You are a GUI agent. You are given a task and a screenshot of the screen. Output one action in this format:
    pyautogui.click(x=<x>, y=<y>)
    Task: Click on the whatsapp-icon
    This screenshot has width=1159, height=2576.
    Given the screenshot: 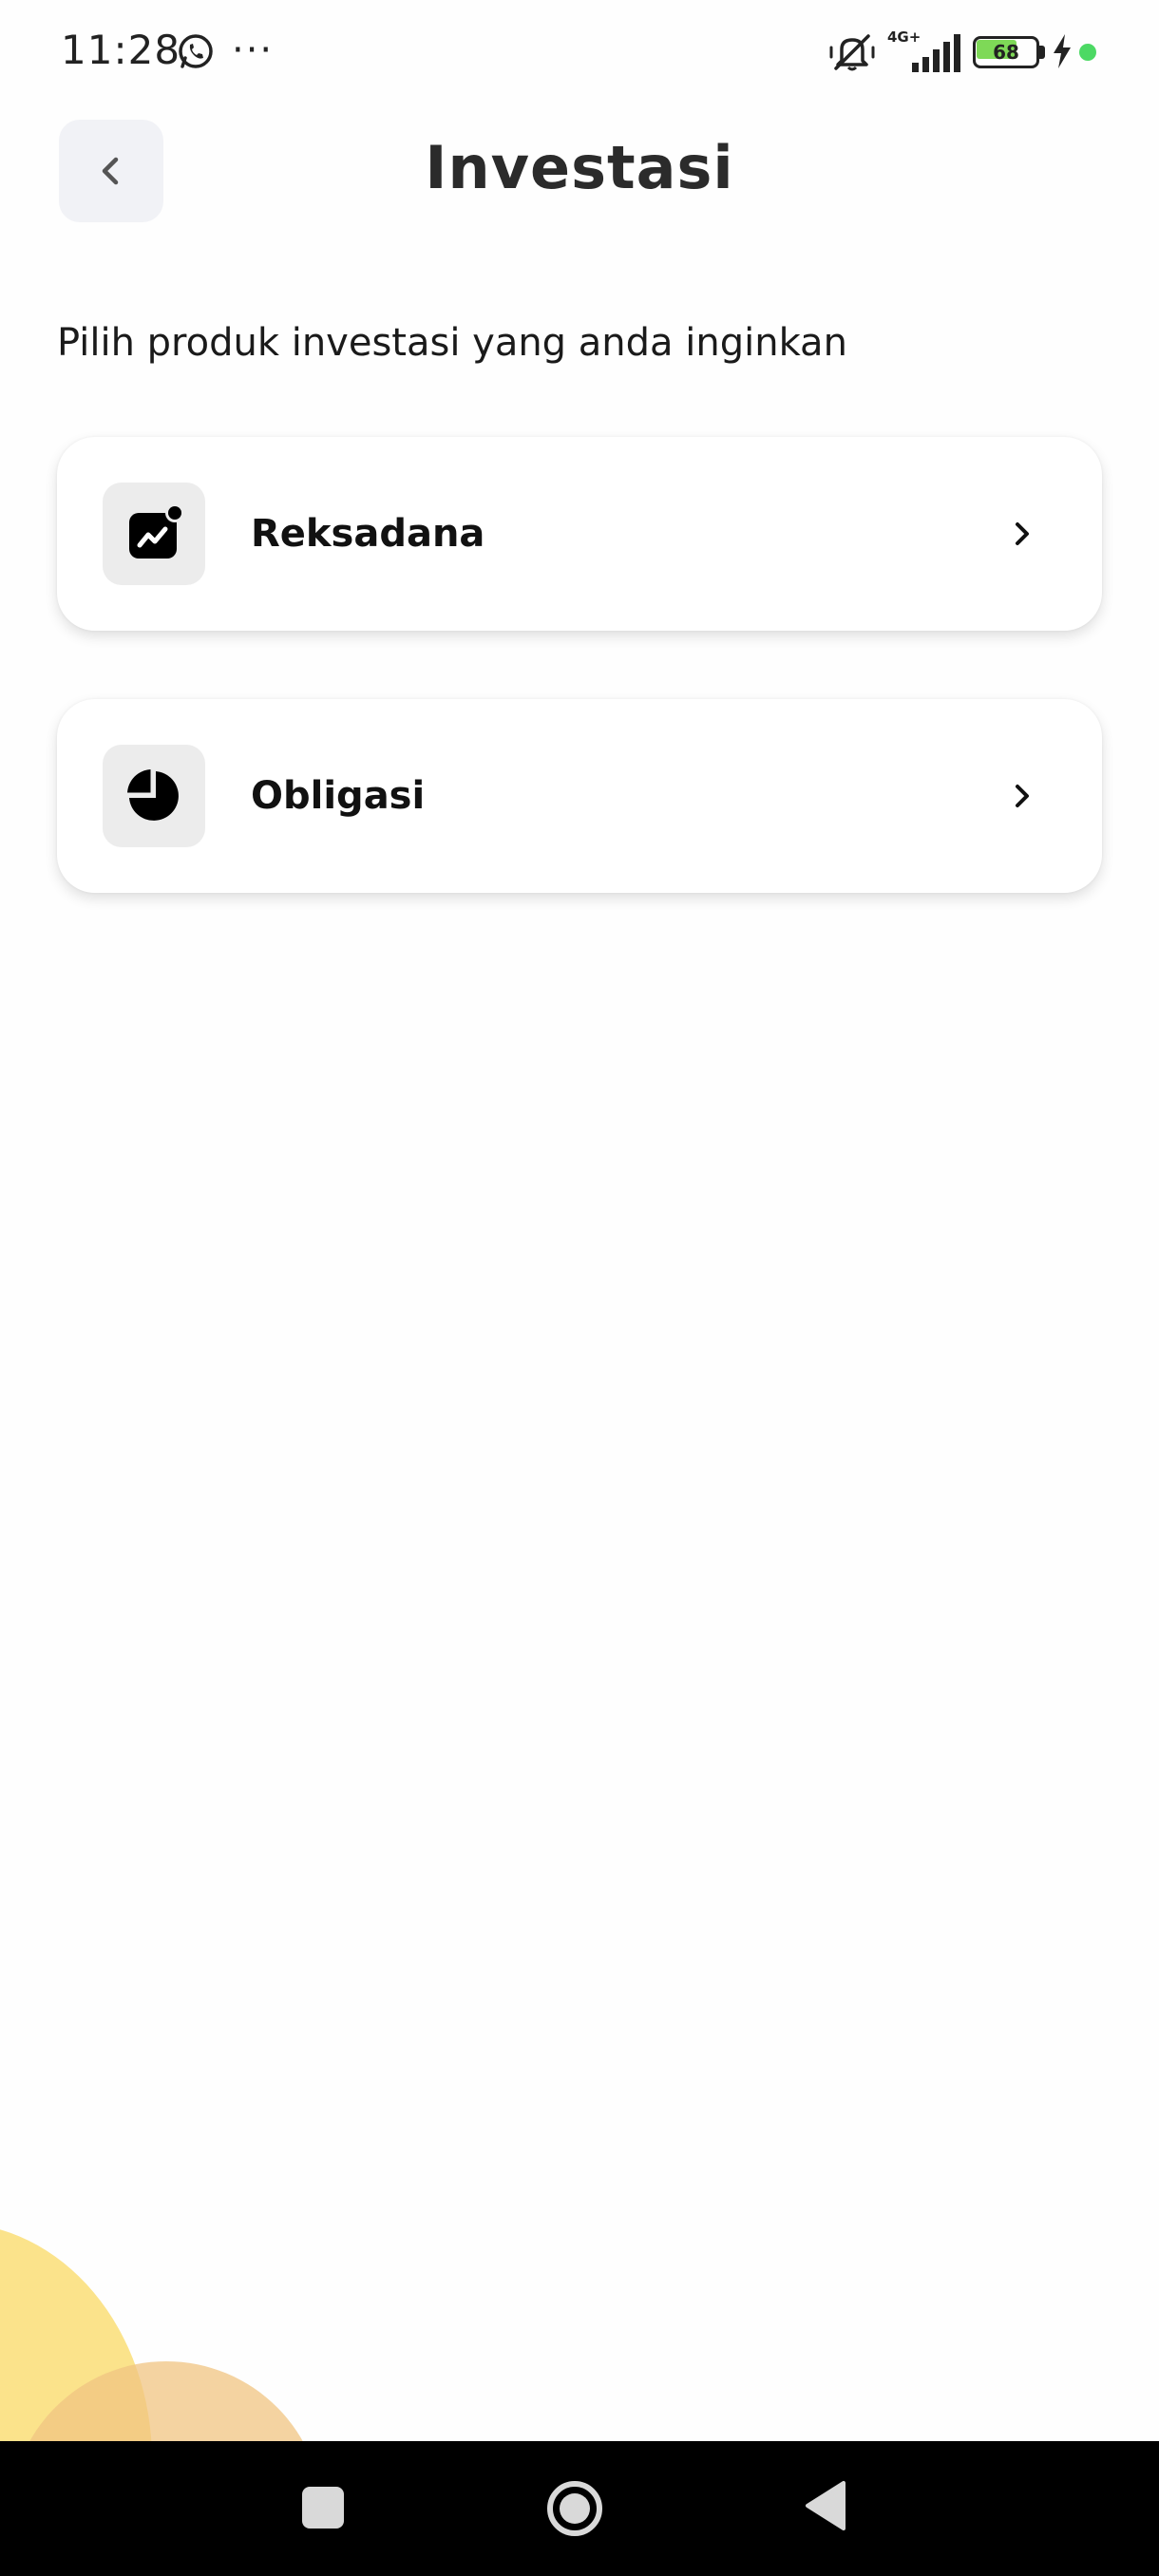 What is the action you would take?
    pyautogui.click(x=196, y=51)
    